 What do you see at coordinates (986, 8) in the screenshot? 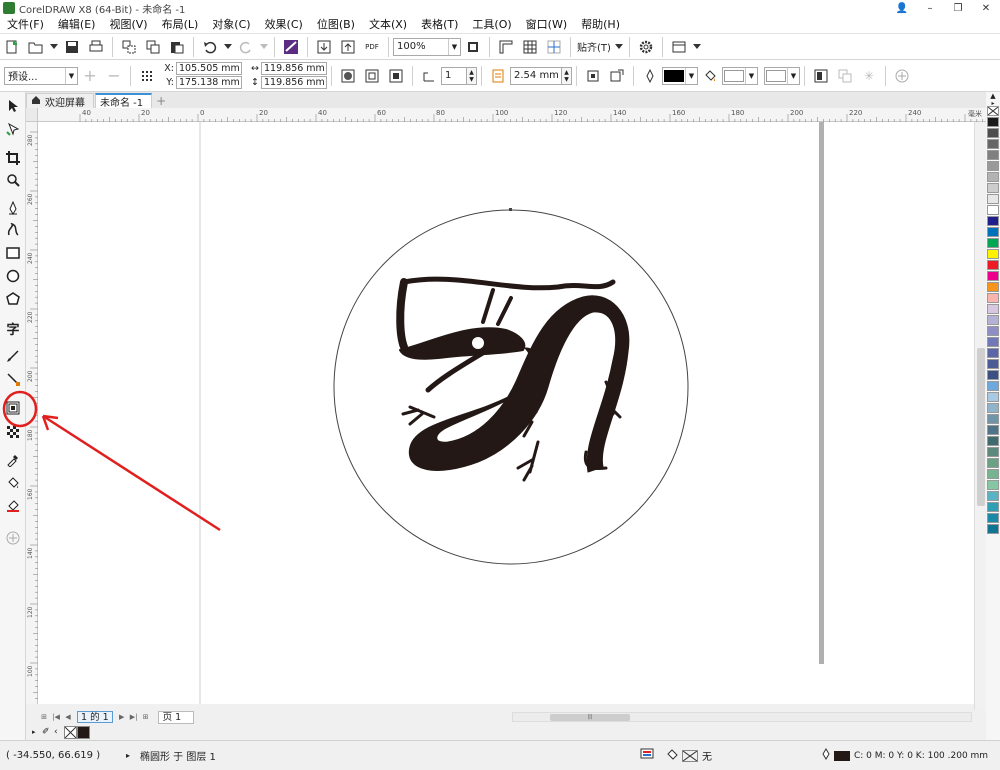
I see `close-button: ✕` at bounding box center [986, 8].